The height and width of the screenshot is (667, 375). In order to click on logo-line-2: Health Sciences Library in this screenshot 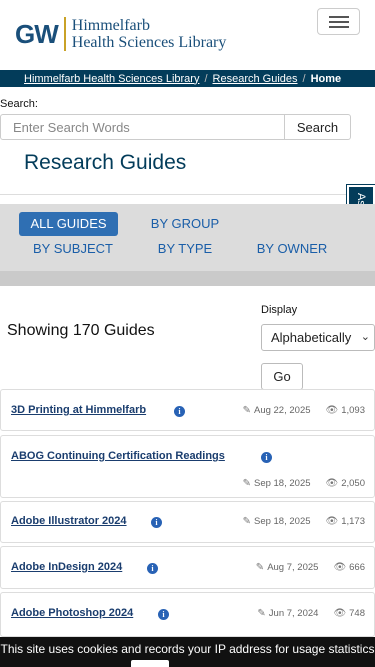, I will do `click(149, 42)`.